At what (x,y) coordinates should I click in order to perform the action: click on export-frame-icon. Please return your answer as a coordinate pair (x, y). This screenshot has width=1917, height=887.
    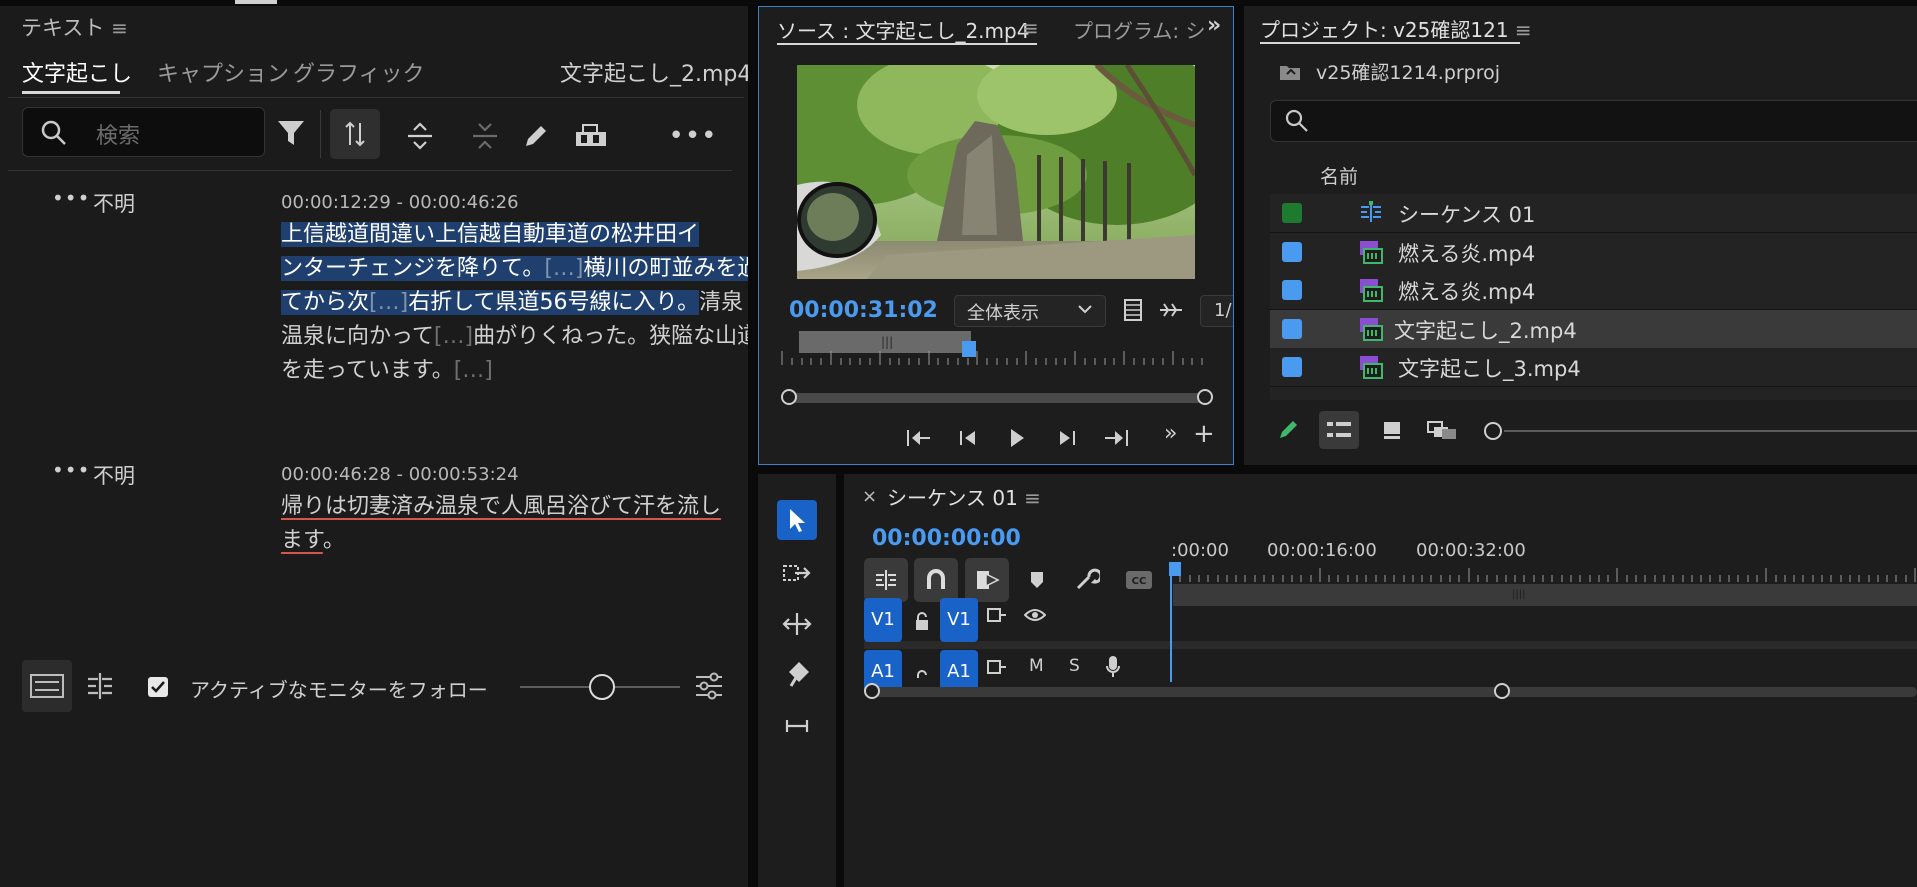
    Looking at the image, I should click on (1171, 310).